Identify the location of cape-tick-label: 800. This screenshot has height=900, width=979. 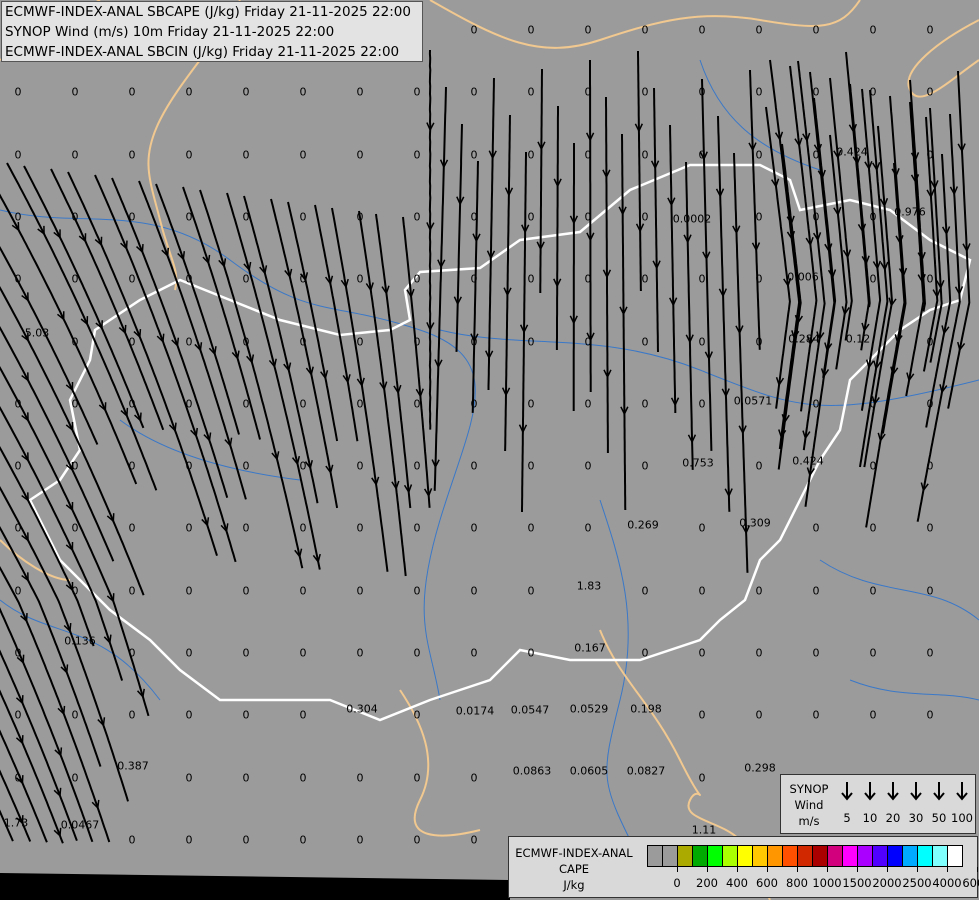
(797, 883).